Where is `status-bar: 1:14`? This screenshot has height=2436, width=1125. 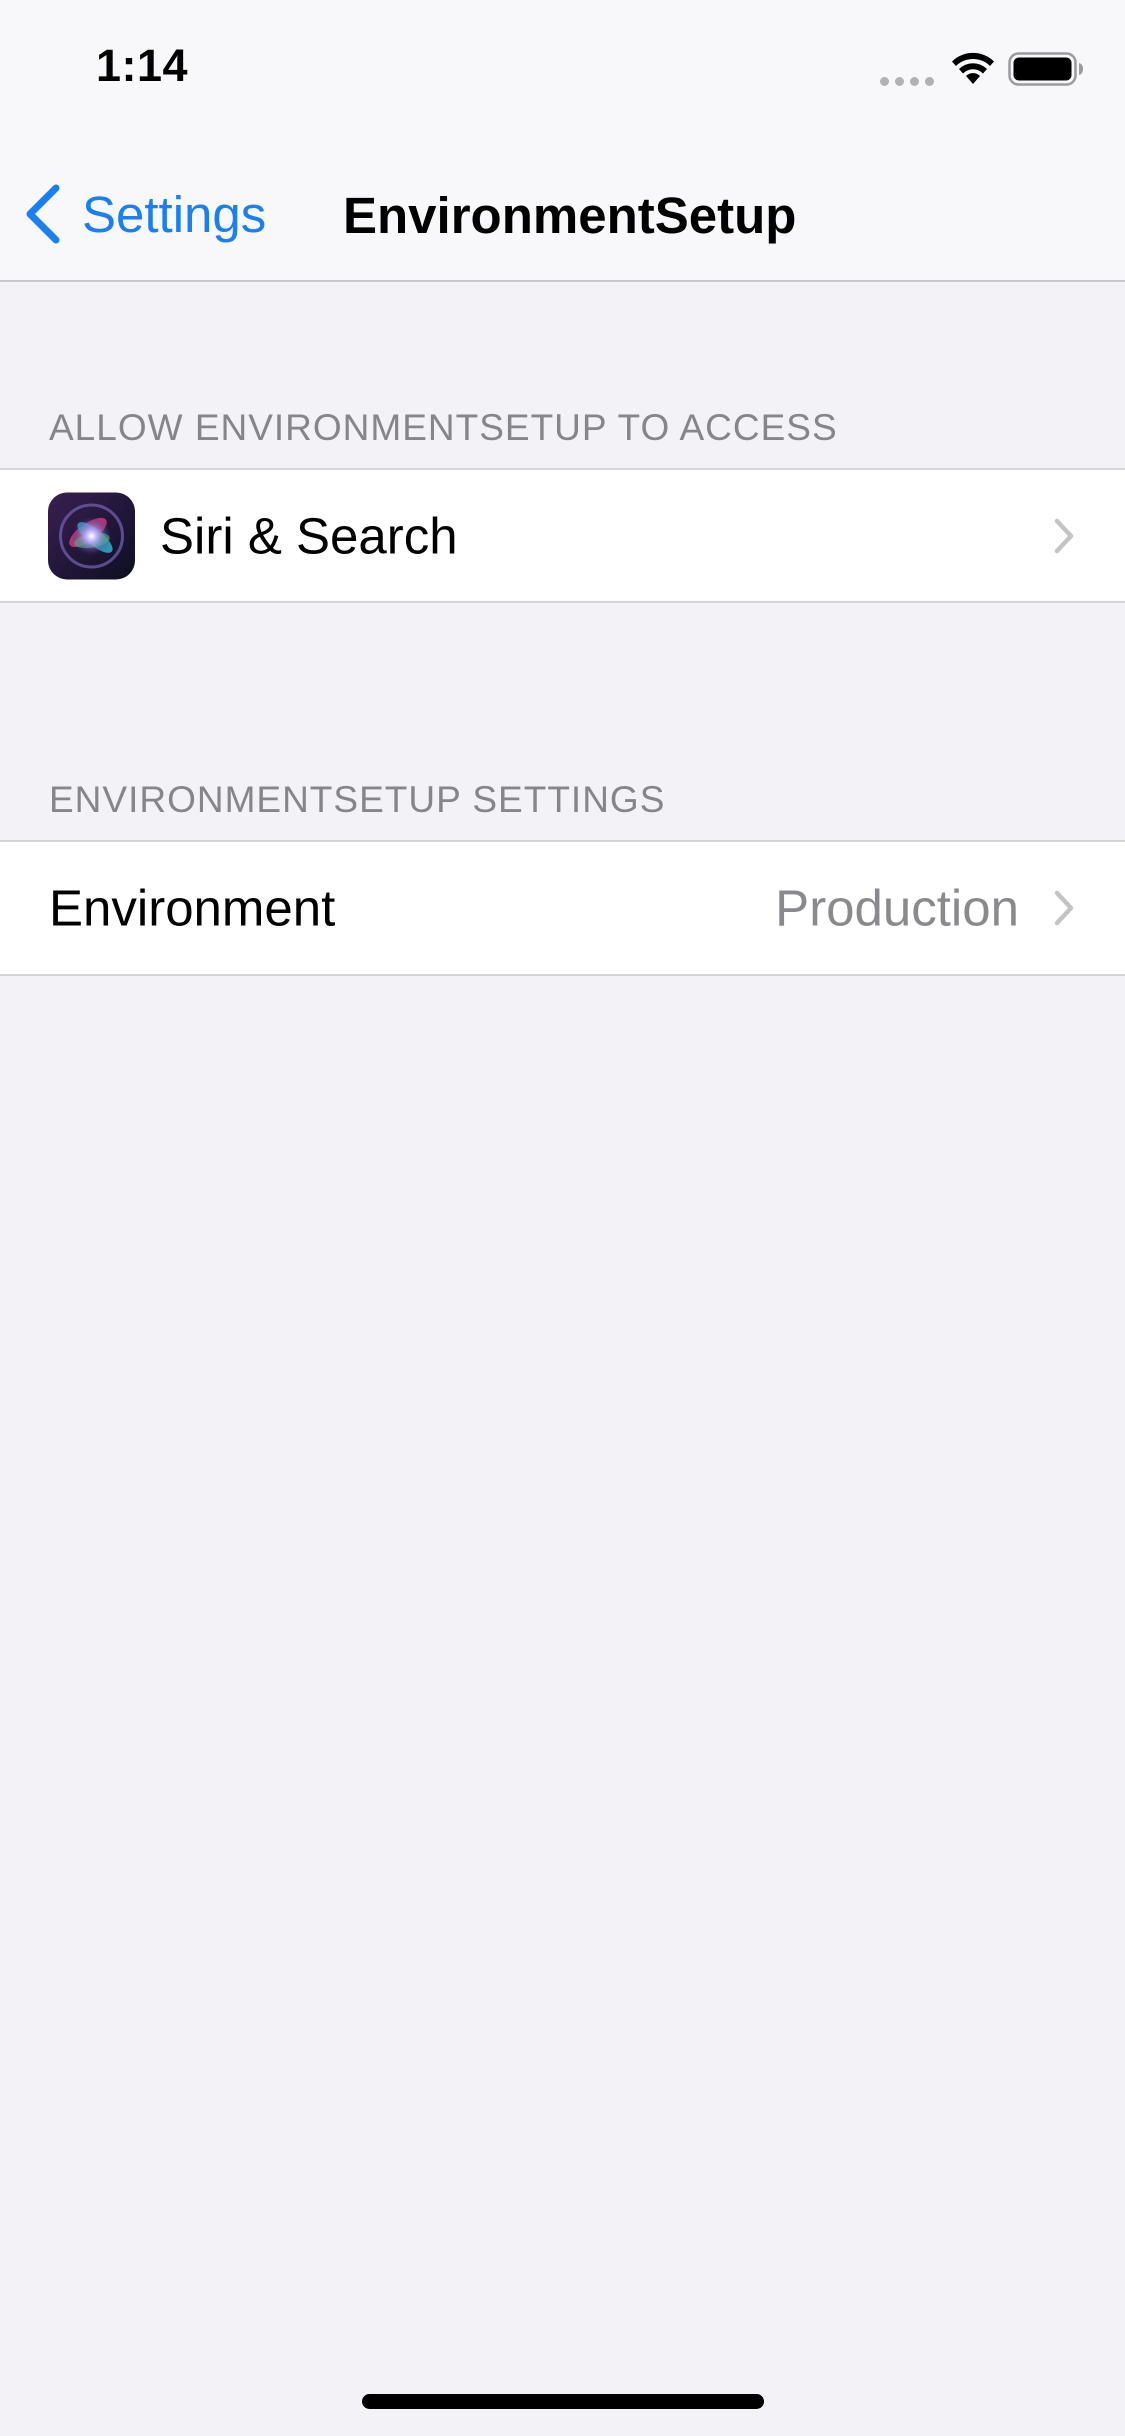 status-bar: 1:14 is located at coordinates (562, 70).